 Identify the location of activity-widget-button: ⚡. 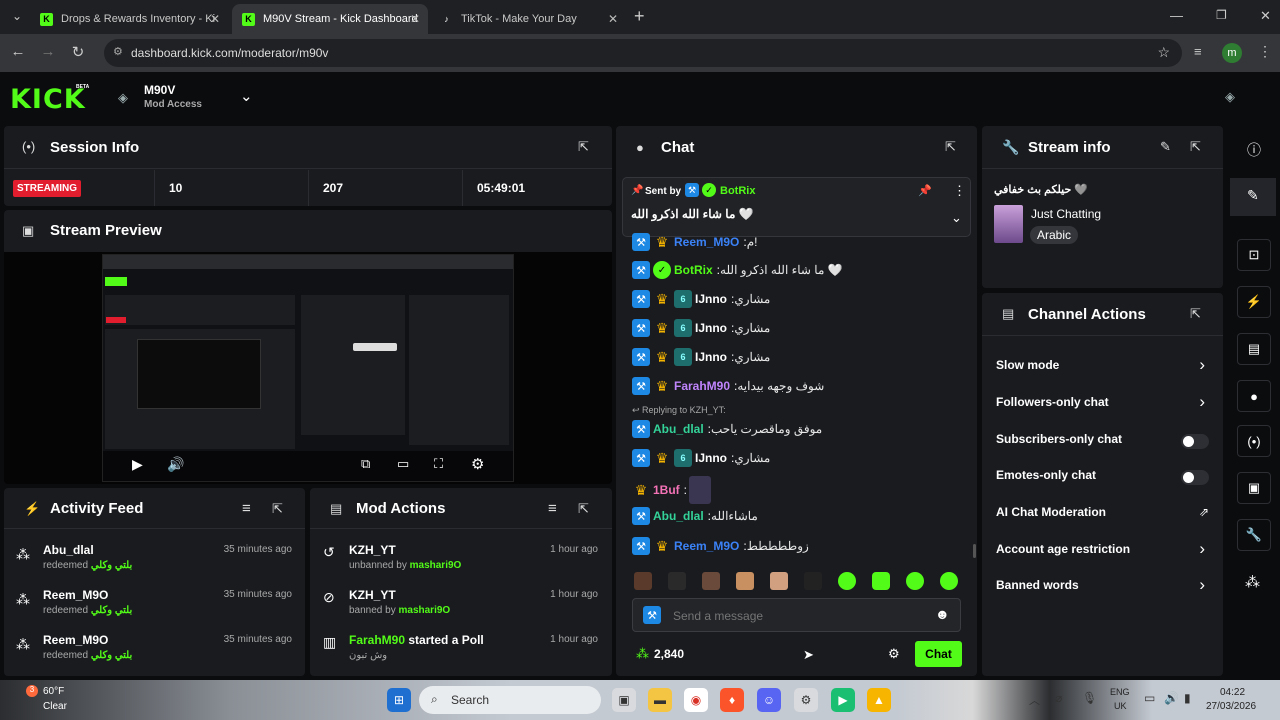
(1254, 302).